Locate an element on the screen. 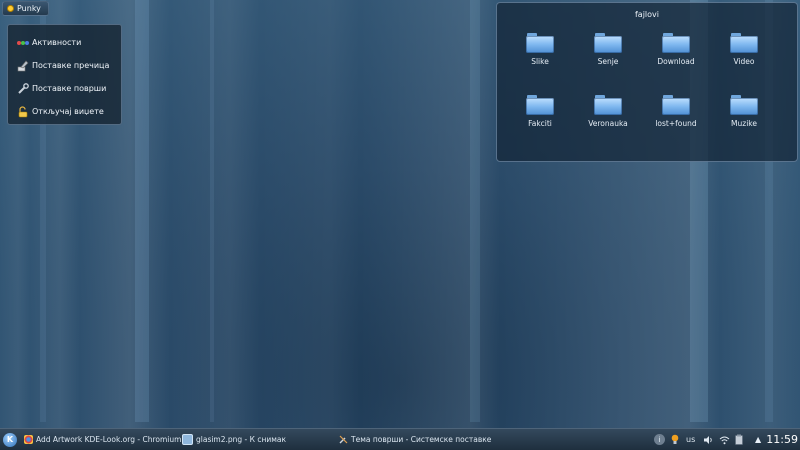  folder-item: Senje is located at coordinates (608, 49).